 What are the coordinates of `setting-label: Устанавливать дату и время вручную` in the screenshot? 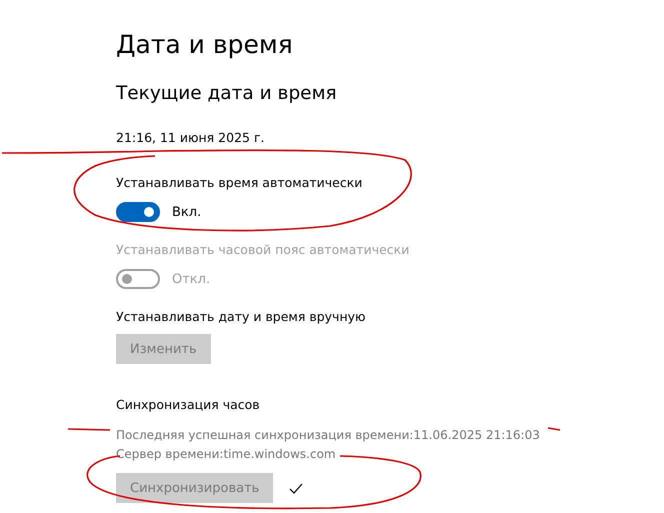 It's located at (241, 316).